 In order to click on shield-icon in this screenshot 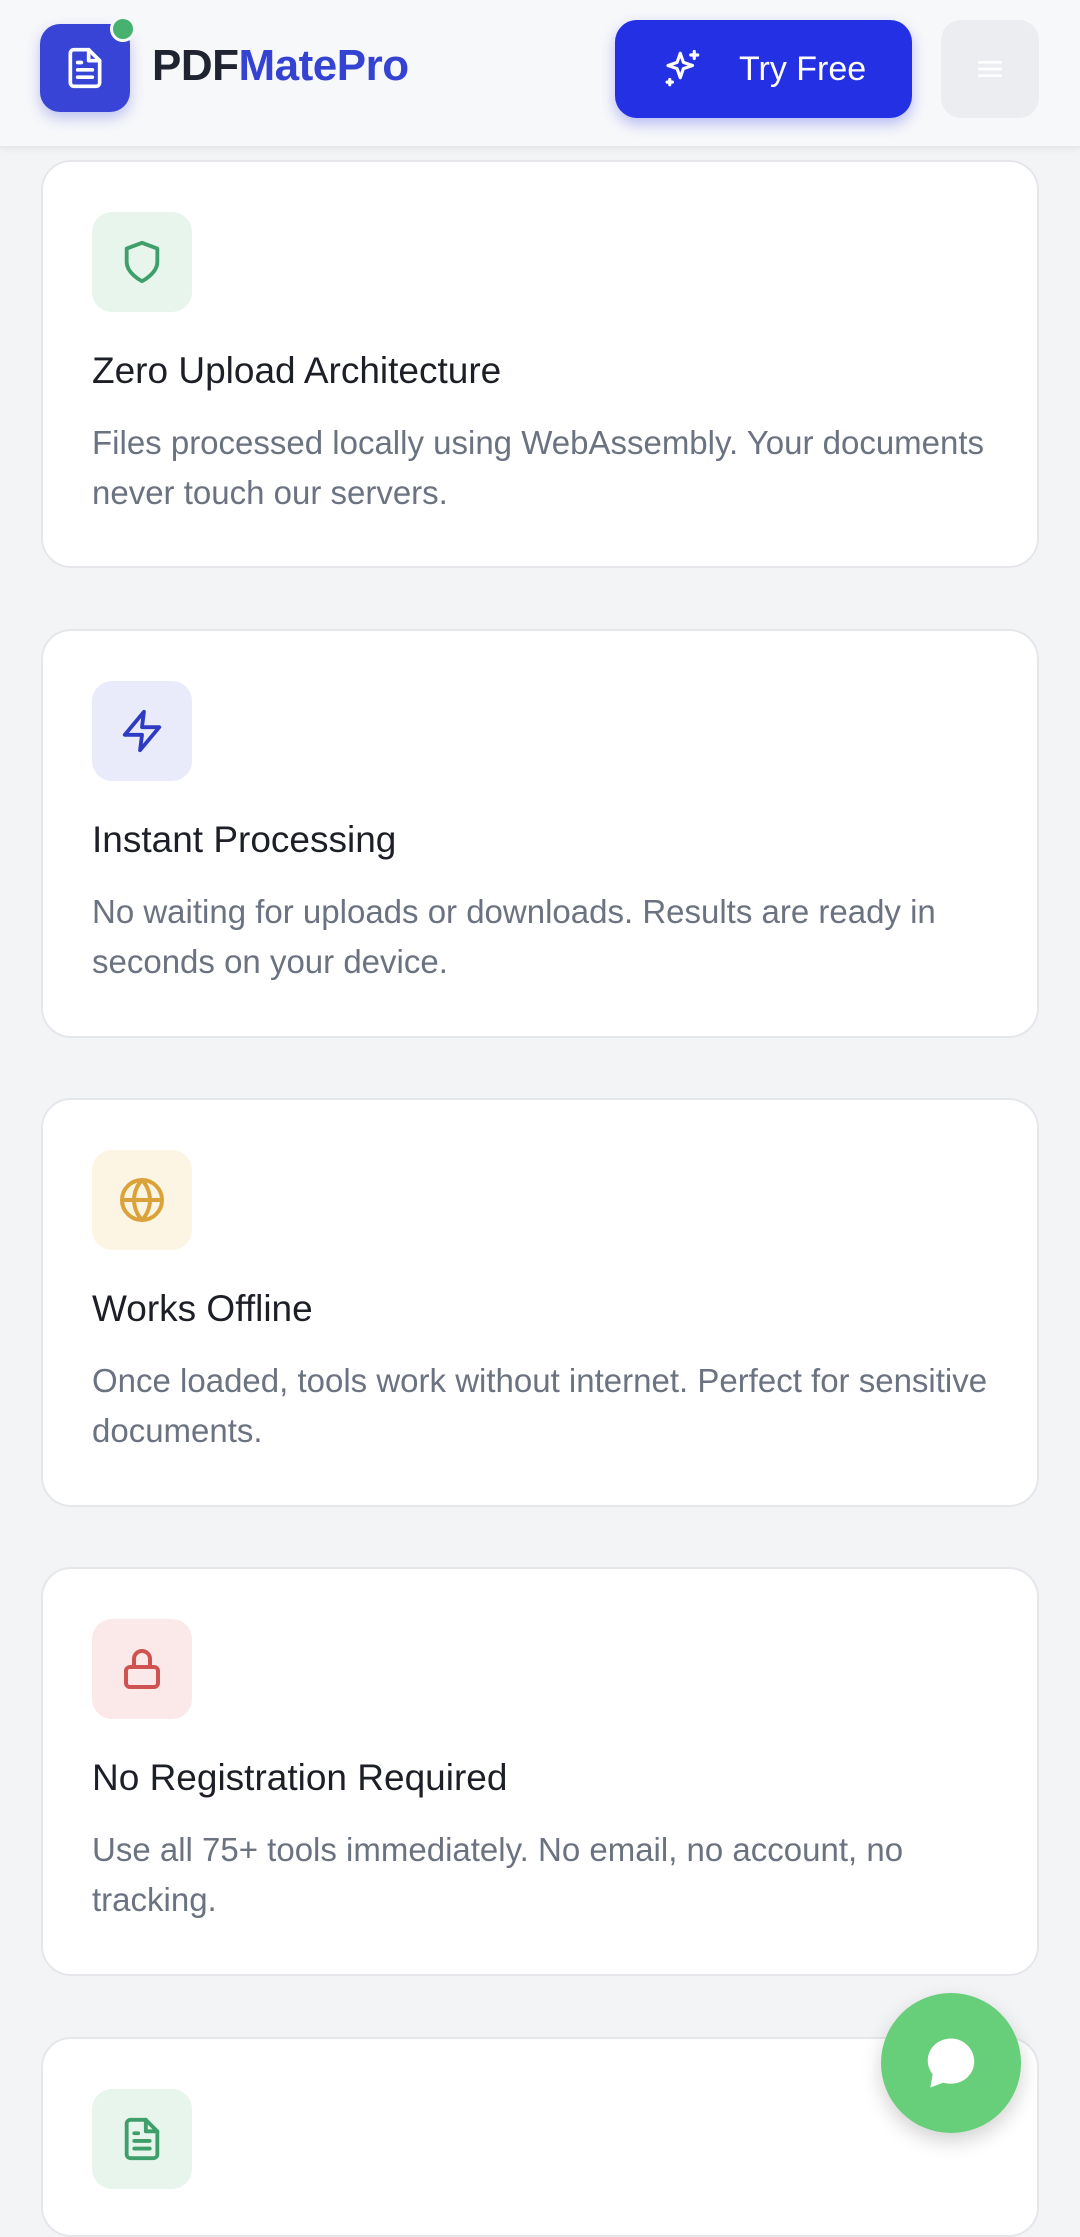, I will do `click(142, 262)`.